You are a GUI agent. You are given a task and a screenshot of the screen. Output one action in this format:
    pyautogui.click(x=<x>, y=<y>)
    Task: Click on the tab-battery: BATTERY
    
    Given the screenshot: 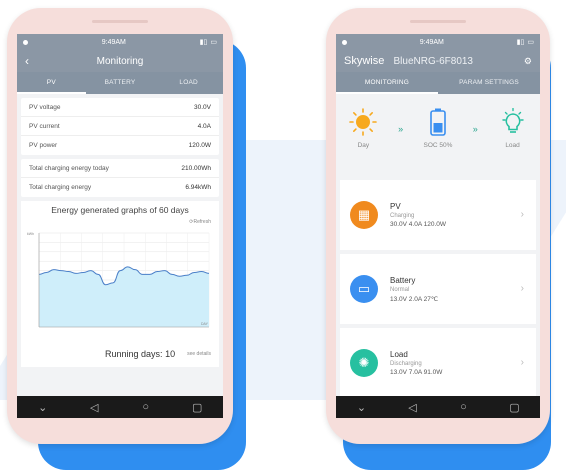 What is the action you would take?
    pyautogui.click(x=120, y=83)
    